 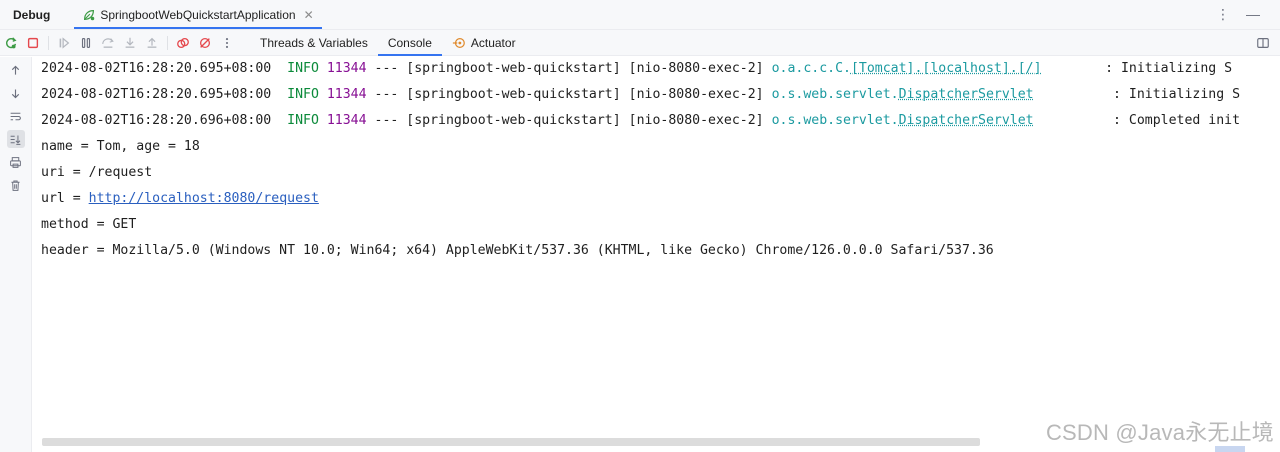 I want to click on layout-settings-icon, so click(x=1263, y=43).